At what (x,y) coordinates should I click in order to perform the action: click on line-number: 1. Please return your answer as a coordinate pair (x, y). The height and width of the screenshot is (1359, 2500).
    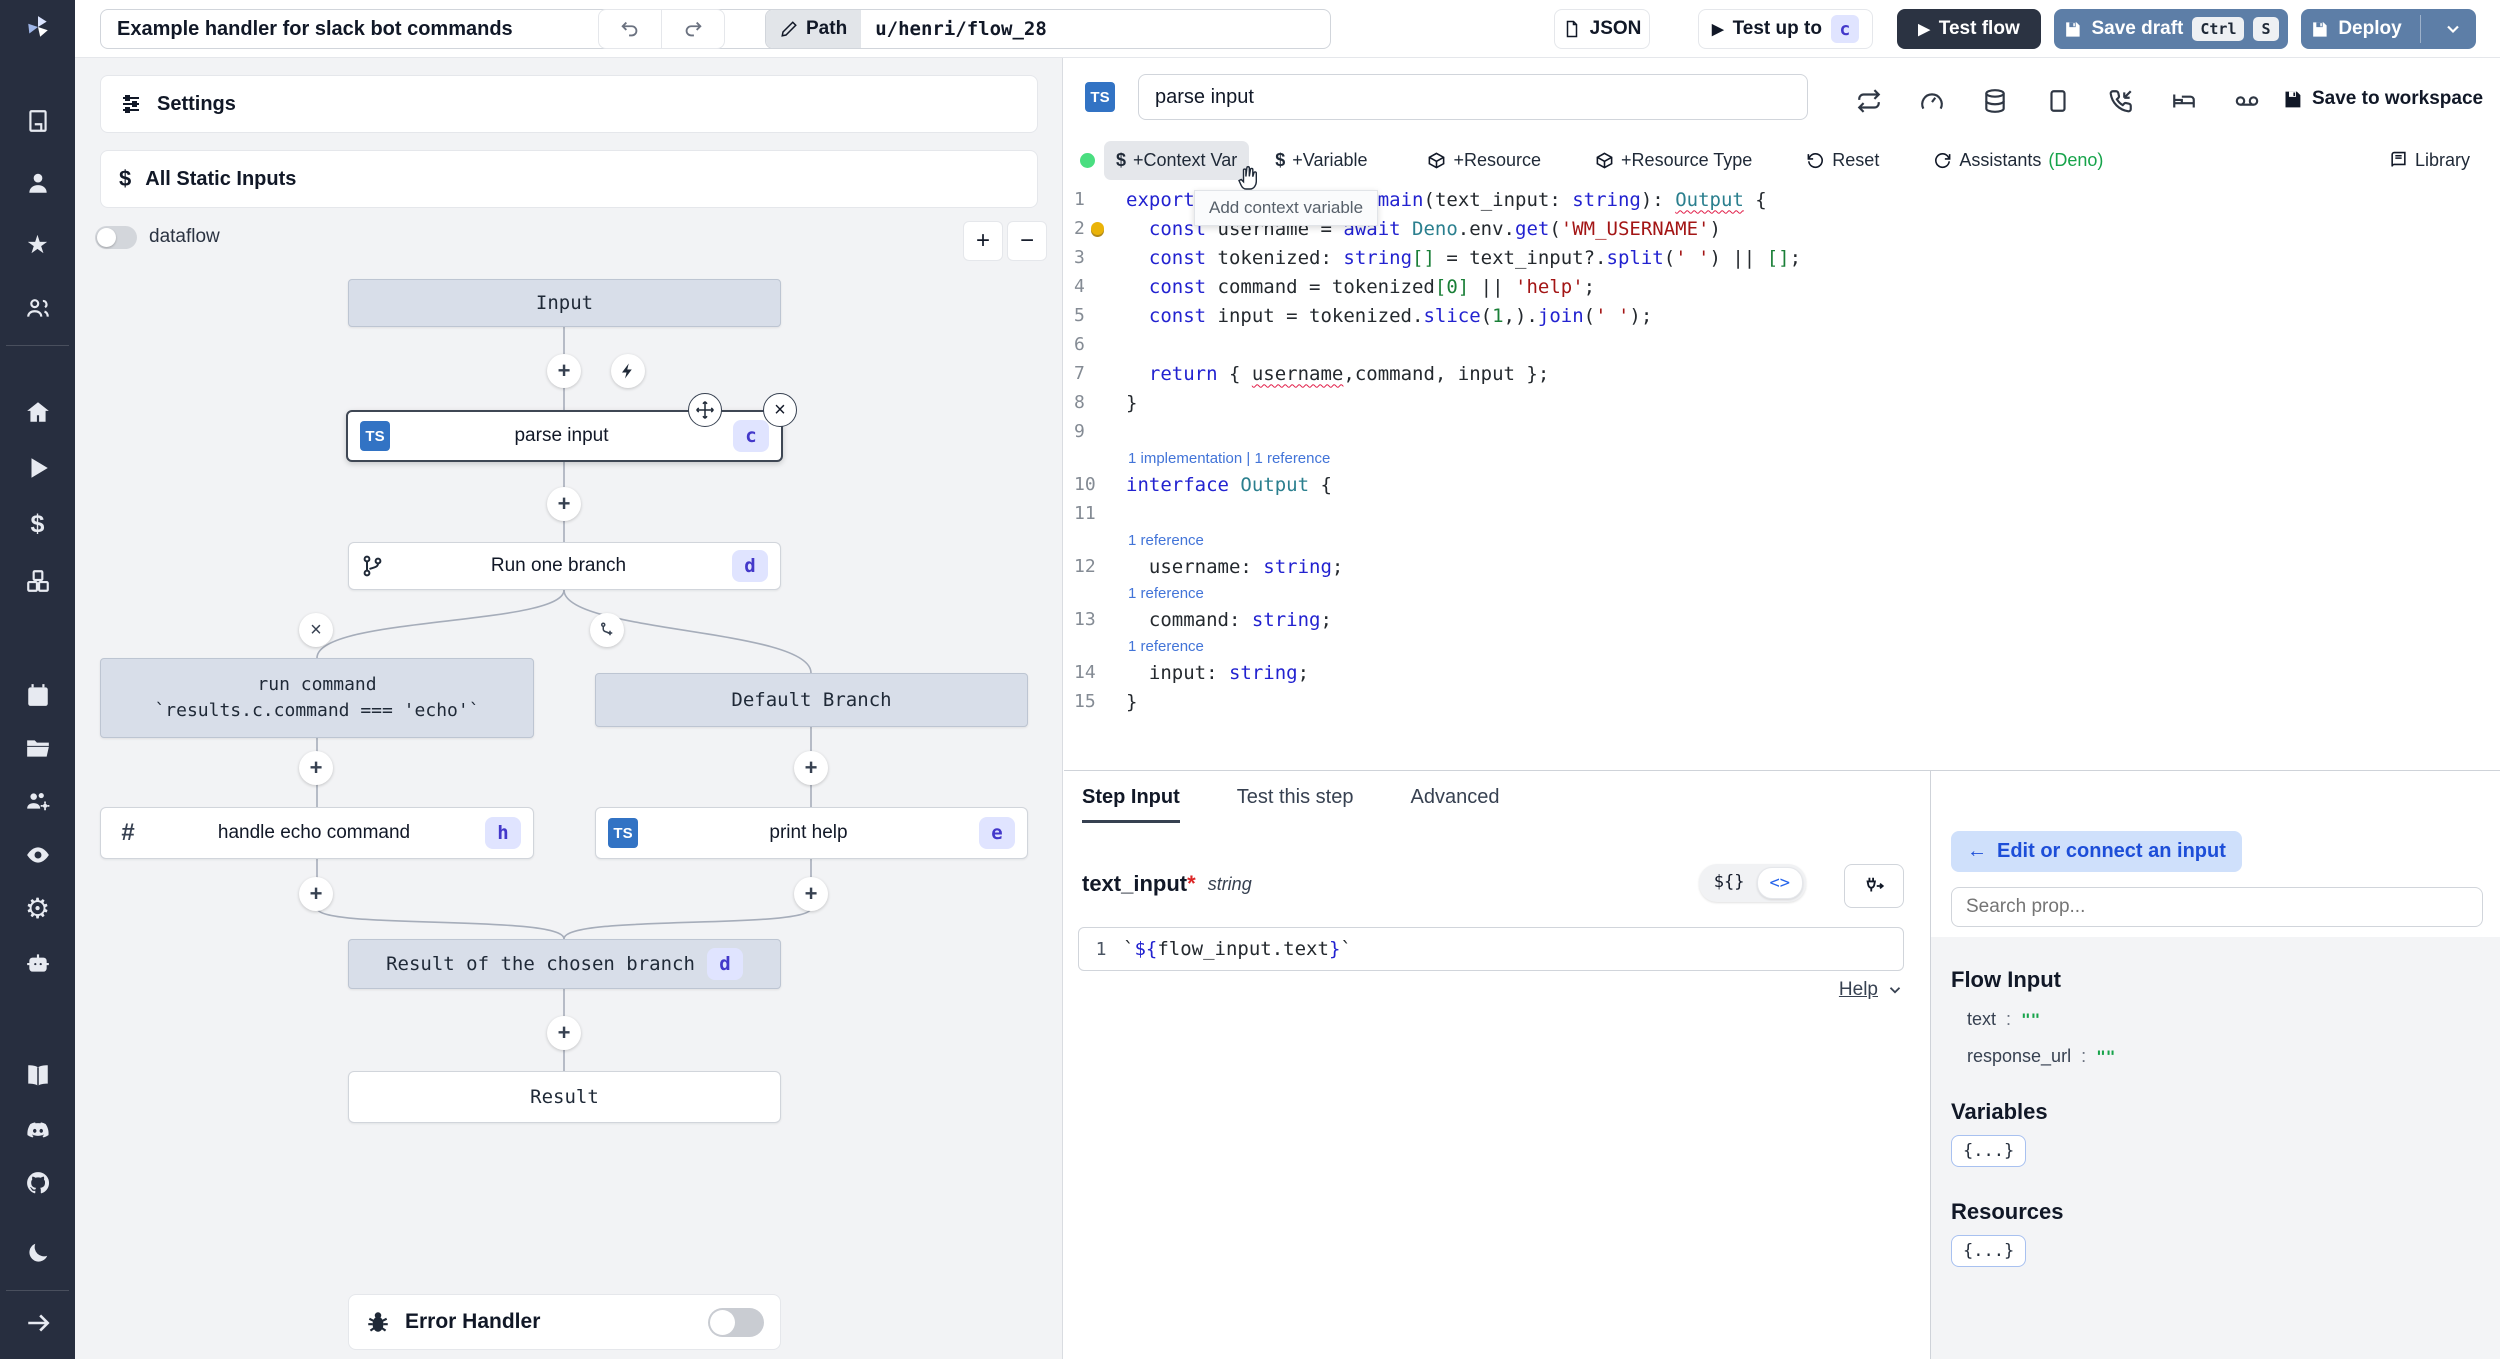
    Looking at the image, I should click on (1101, 949).